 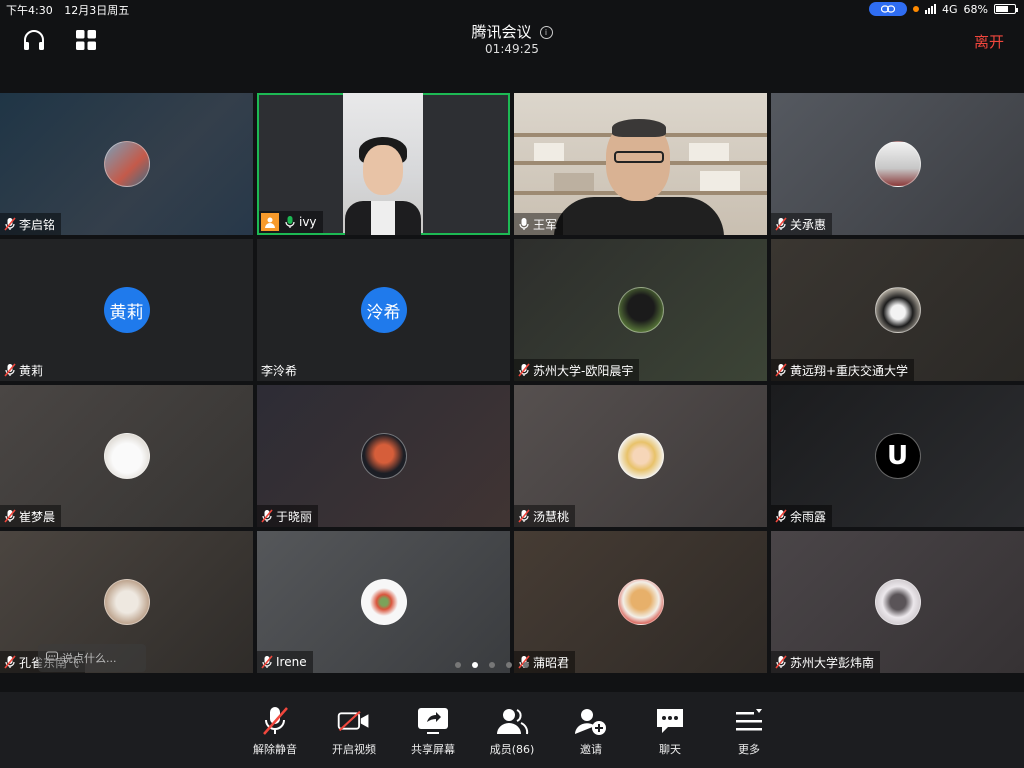 I want to click on letter-avatar: U, so click(x=897, y=456).